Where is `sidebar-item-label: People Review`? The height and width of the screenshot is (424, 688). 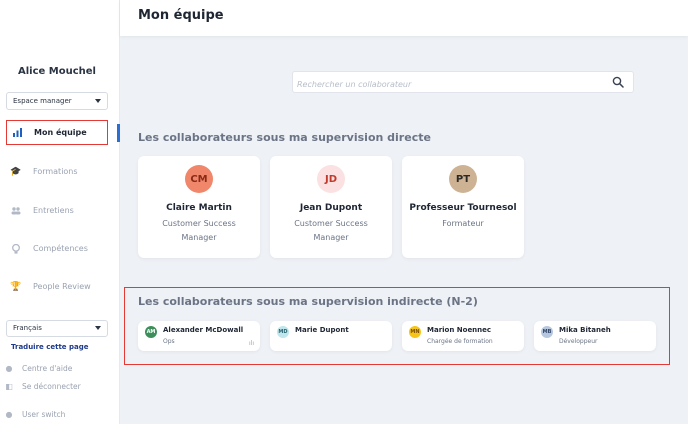 sidebar-item-label: People Review is located at coordinates (62, 286).